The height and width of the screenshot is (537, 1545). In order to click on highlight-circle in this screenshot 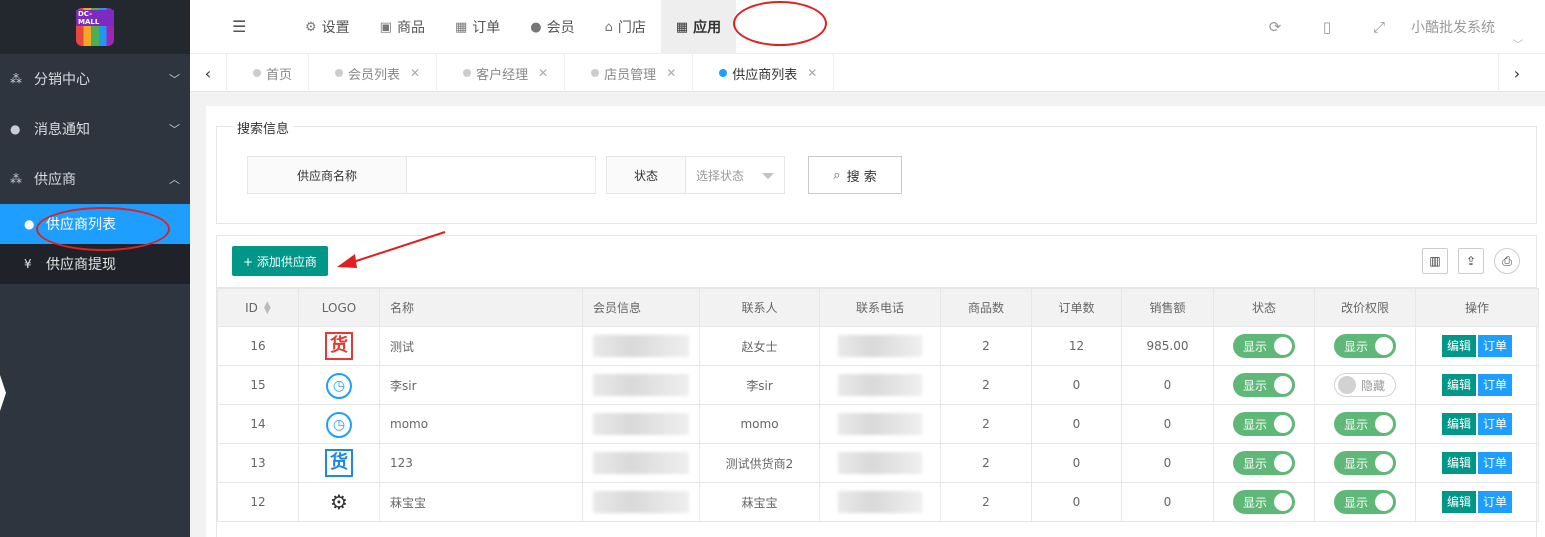, I will do `click(780, 23)`.